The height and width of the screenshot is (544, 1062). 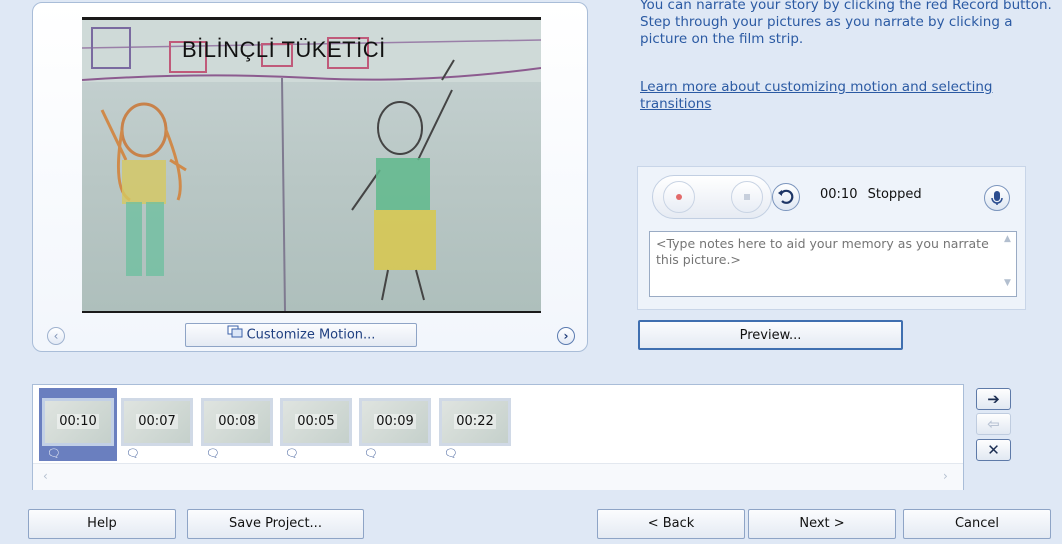 What do you see at coordinates (712, 197) in the screenshot?
I see `record-controls` at bounding box center [712, 197].